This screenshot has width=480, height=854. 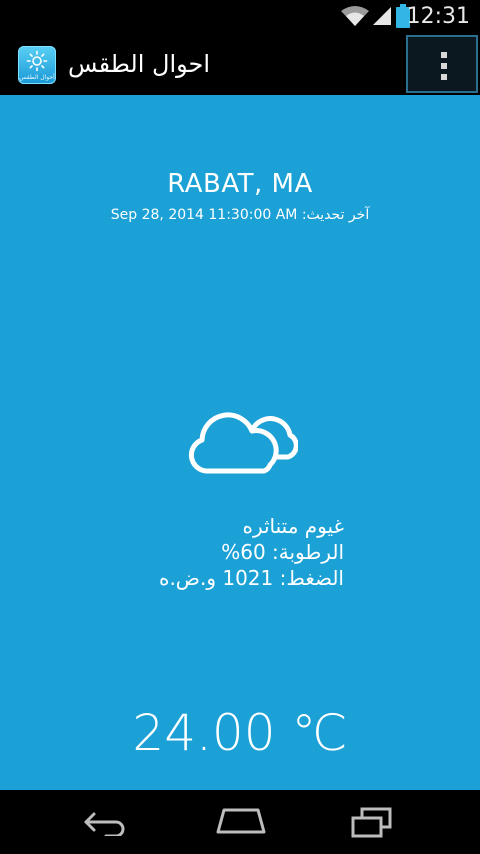 I want to click on humidity-value: 60%, so click(x=243, y=552).